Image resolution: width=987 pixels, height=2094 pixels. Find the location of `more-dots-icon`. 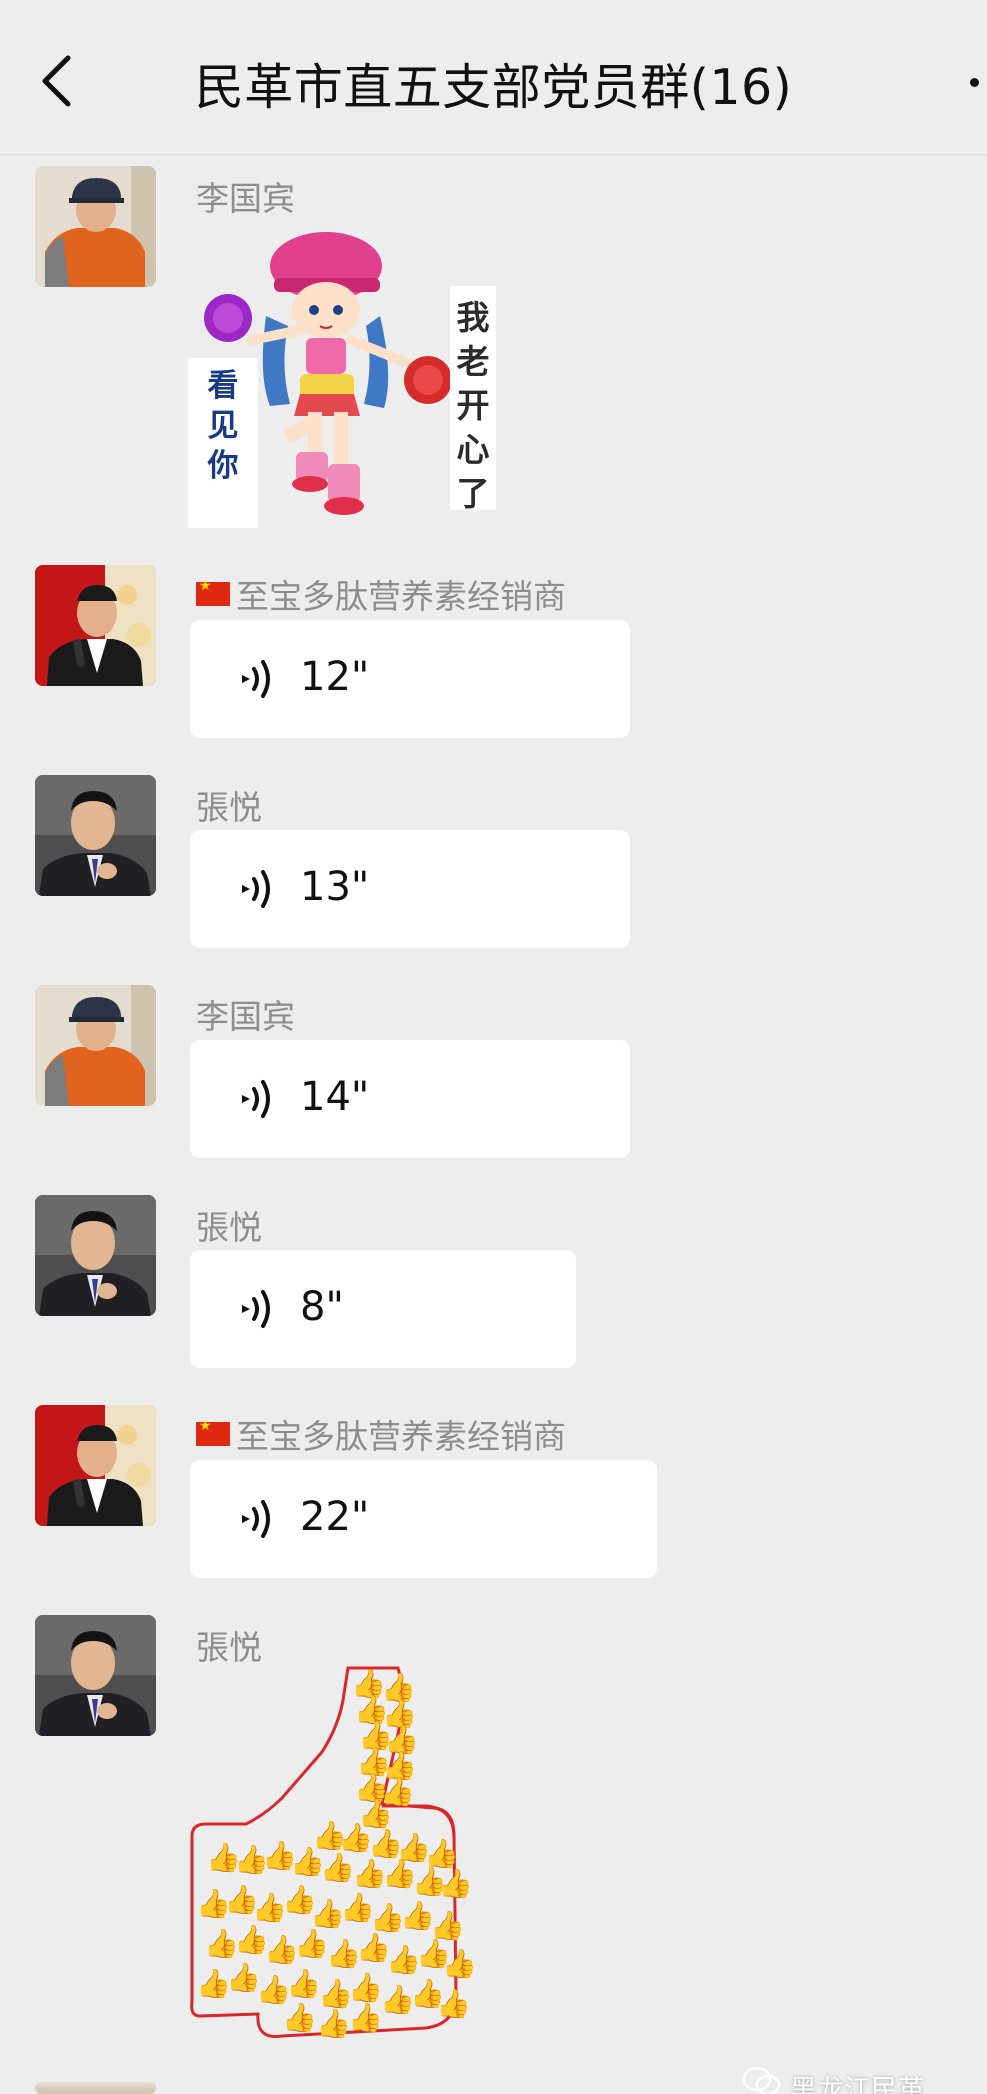

more-dots-icon is located at coordinates (974, 82).